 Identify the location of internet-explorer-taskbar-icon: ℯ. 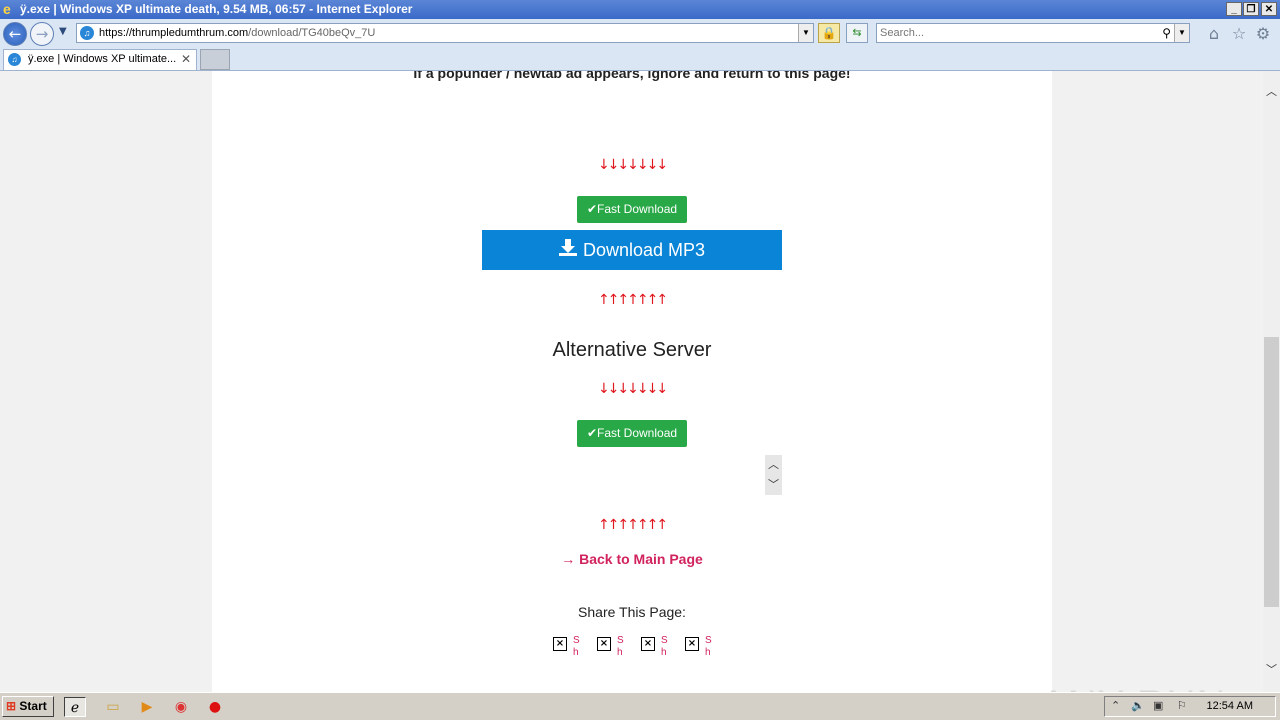
(75, 707).